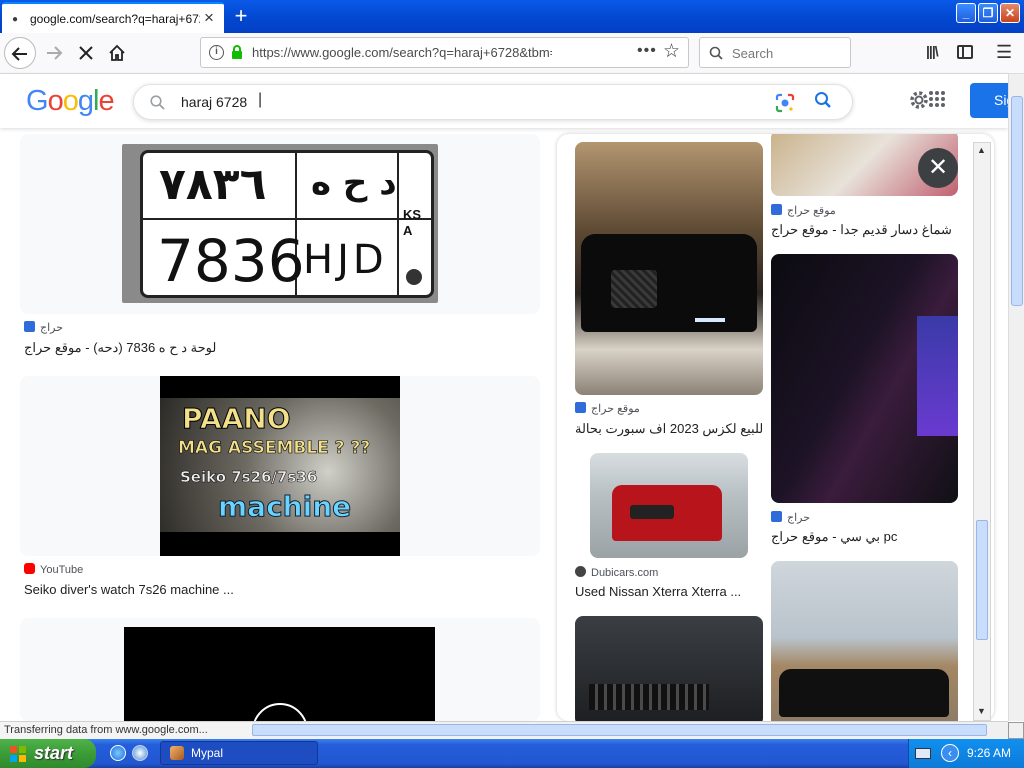  What do you see at coordinates (237, 419) in the screenshot?
I see `thumbnail-text: PAANO` at bounding box center [237, 419].